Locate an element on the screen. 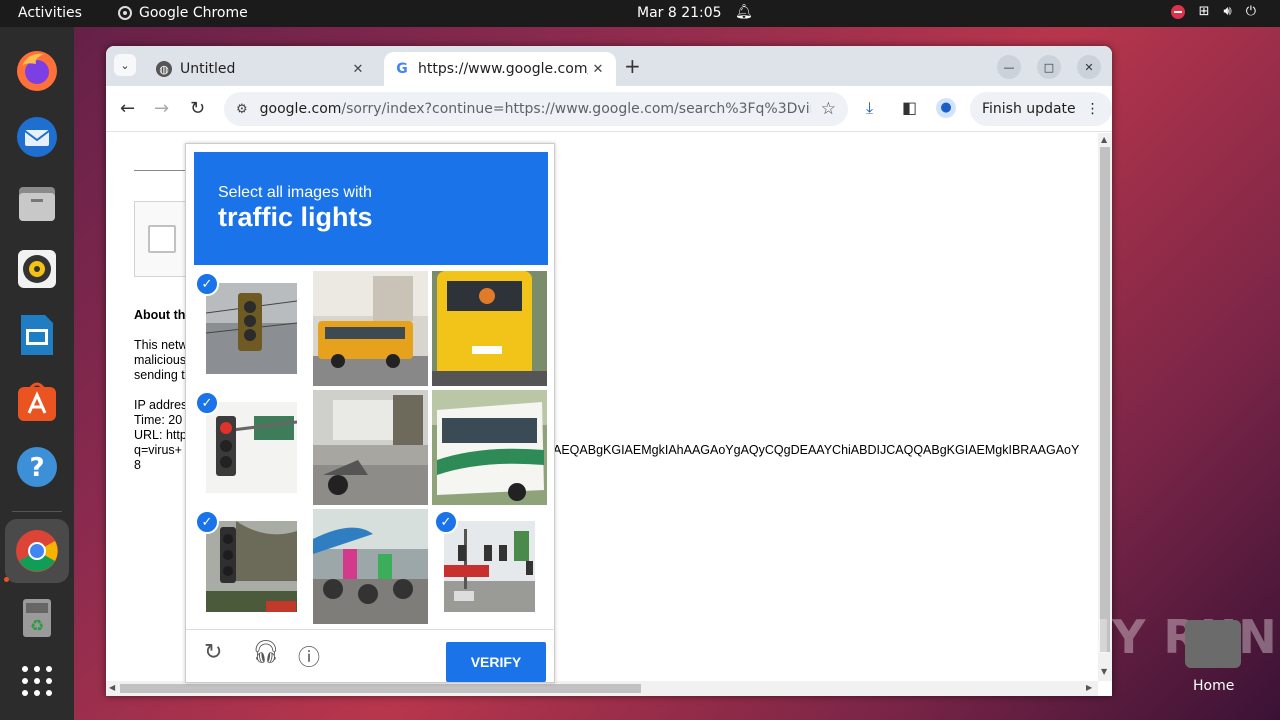 The height and width of the screenshot is (720, 1280). finish-update-button: Finish update ⋮ is located at coordinates (1041, 109).